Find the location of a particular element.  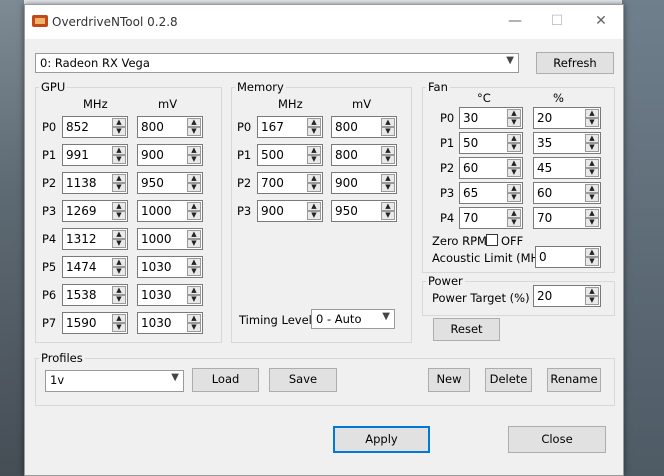

fan-percent-stepper: 70 ▲ ▼ is located at coordinates (567, 218).